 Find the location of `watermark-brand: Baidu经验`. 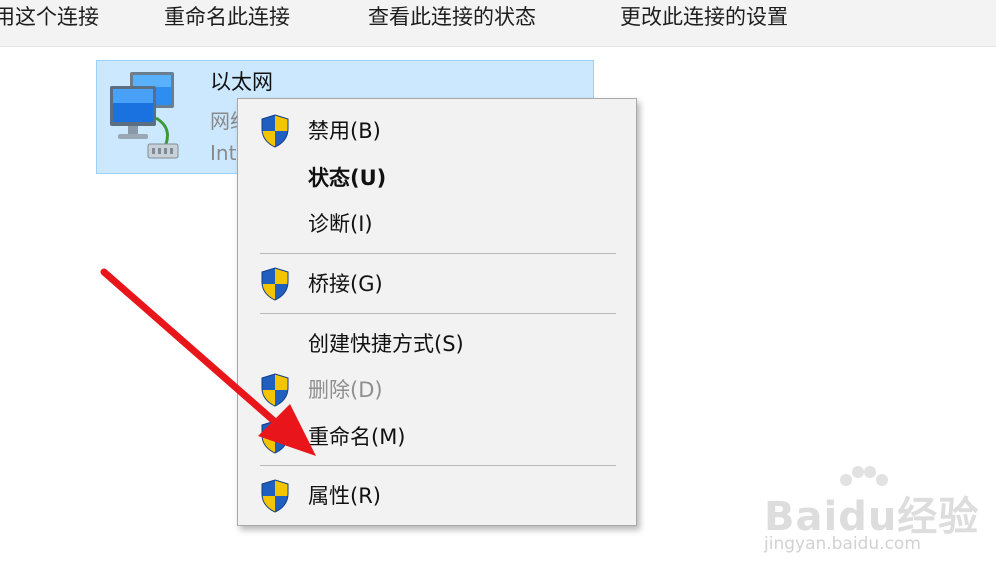

watermark-brand: Baidu经验 is located at coordinates (872, 517).